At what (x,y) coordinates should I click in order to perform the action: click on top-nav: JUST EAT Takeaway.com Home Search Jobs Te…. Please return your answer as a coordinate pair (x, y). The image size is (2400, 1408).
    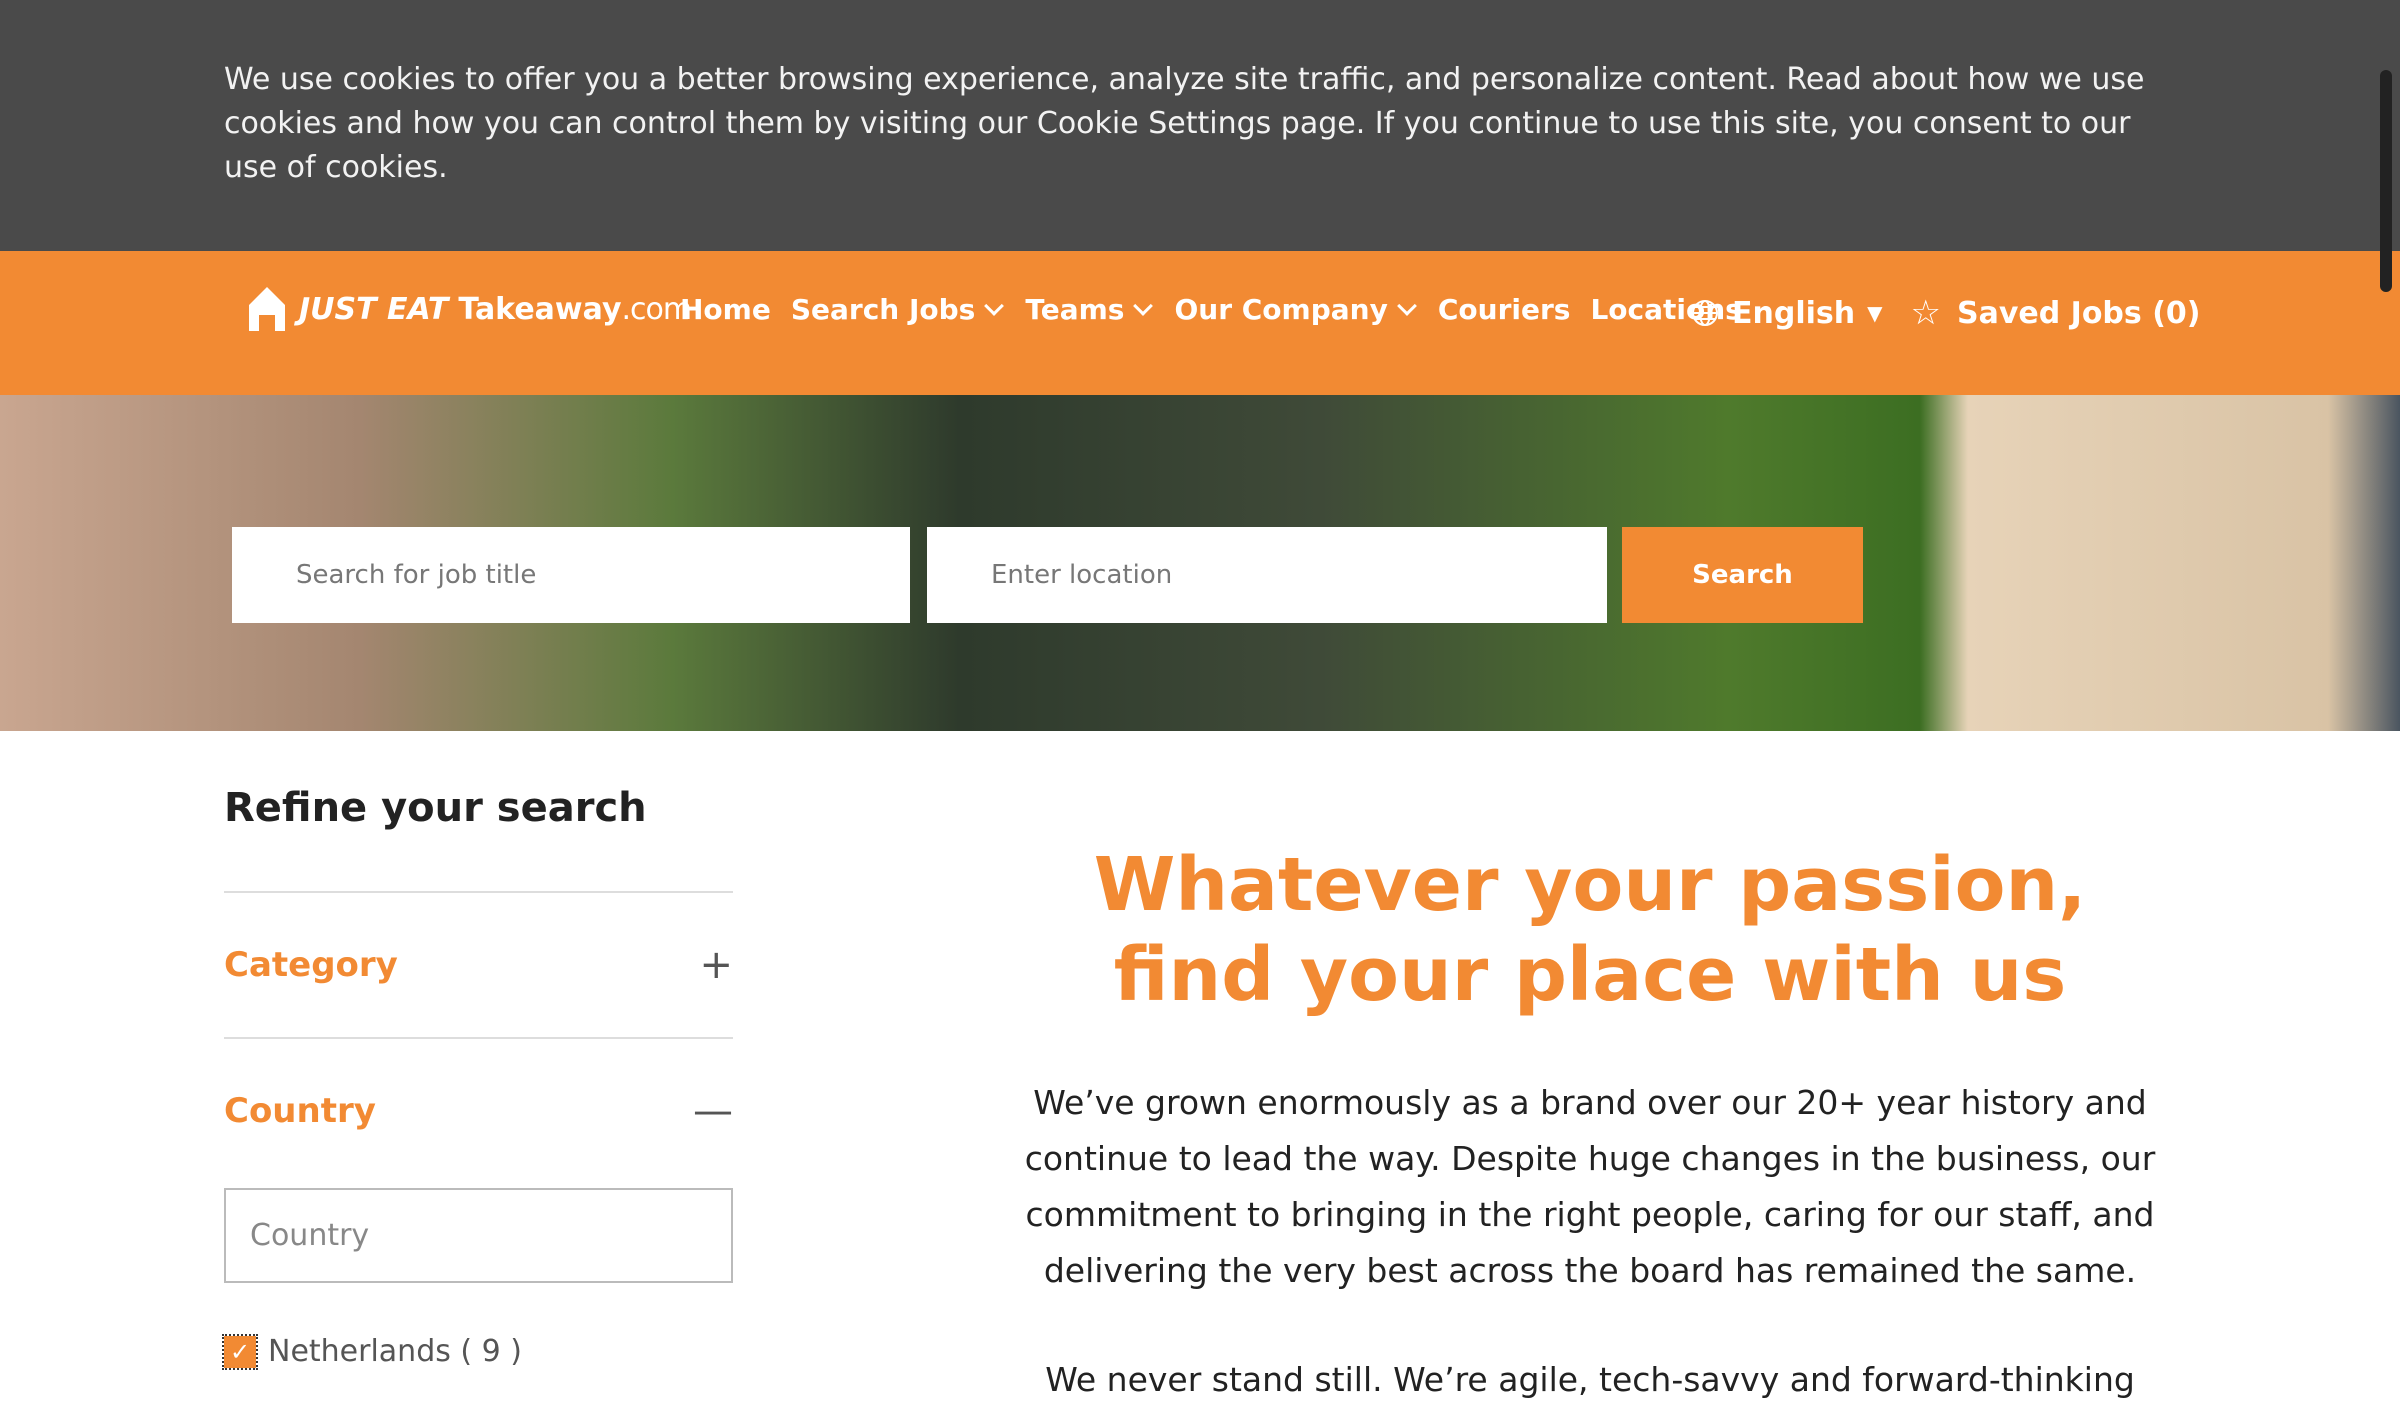
    Looking at the image, I should click on (1200, 323).